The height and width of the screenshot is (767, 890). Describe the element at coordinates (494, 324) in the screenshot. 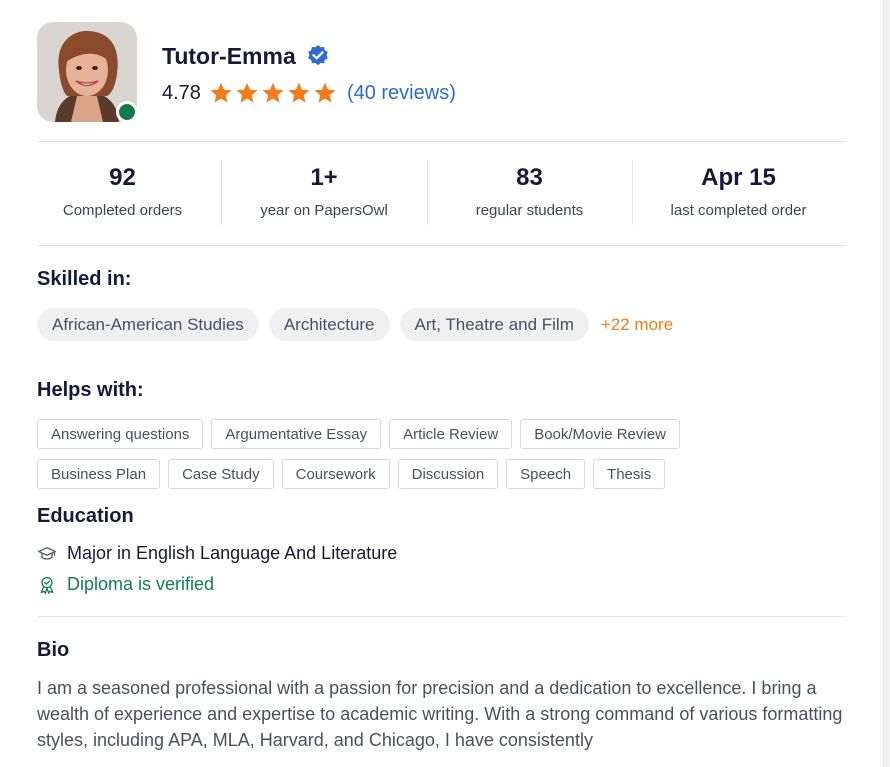

I see `skill-pill: Art, Theatre and Film` at that location.